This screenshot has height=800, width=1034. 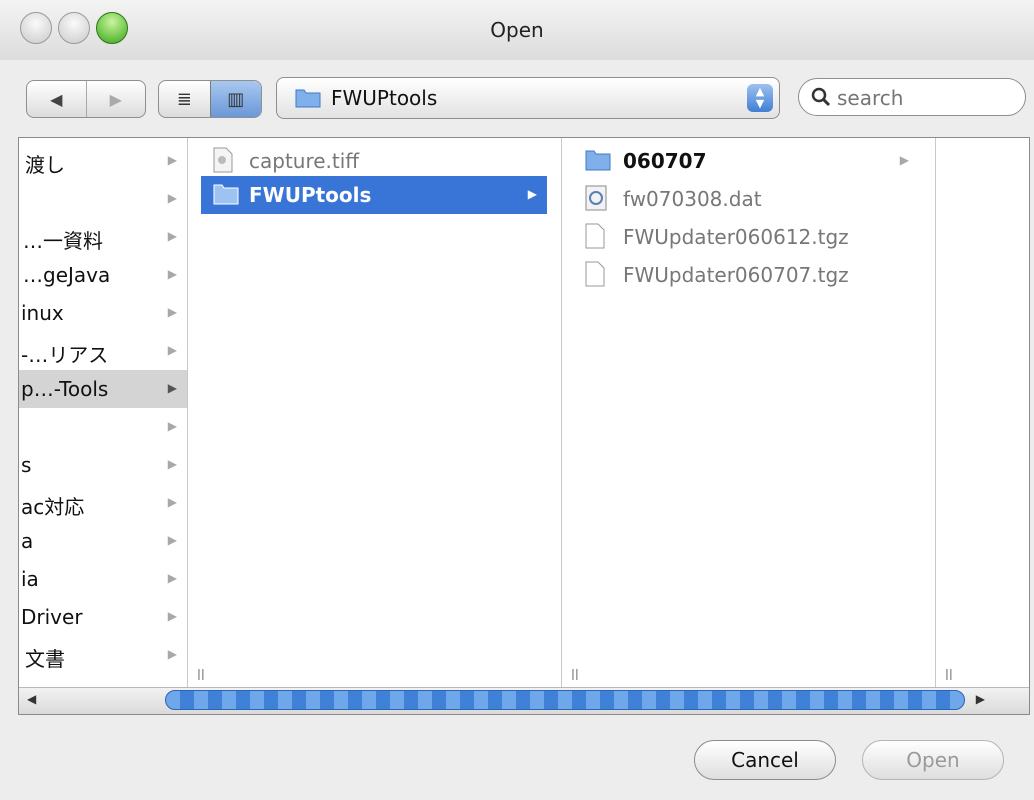 What do you see at coordinates (982, 413) in the screenshot?
I see `browser-column-4: ll` at bounding box center [982, 413].